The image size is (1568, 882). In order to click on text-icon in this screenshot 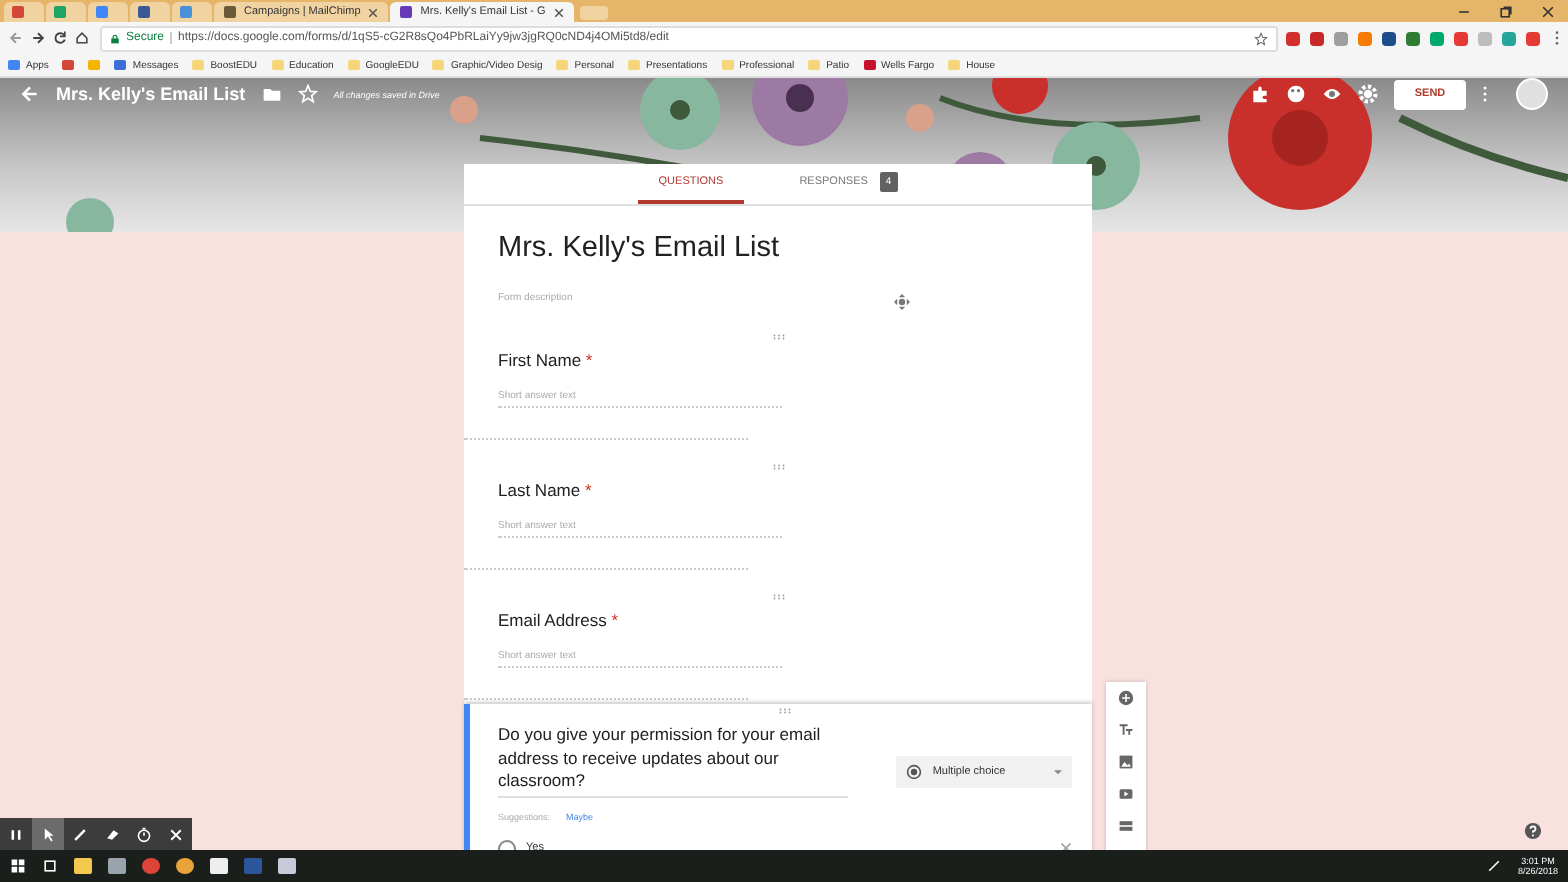, I will do `click(1126, 730)`.